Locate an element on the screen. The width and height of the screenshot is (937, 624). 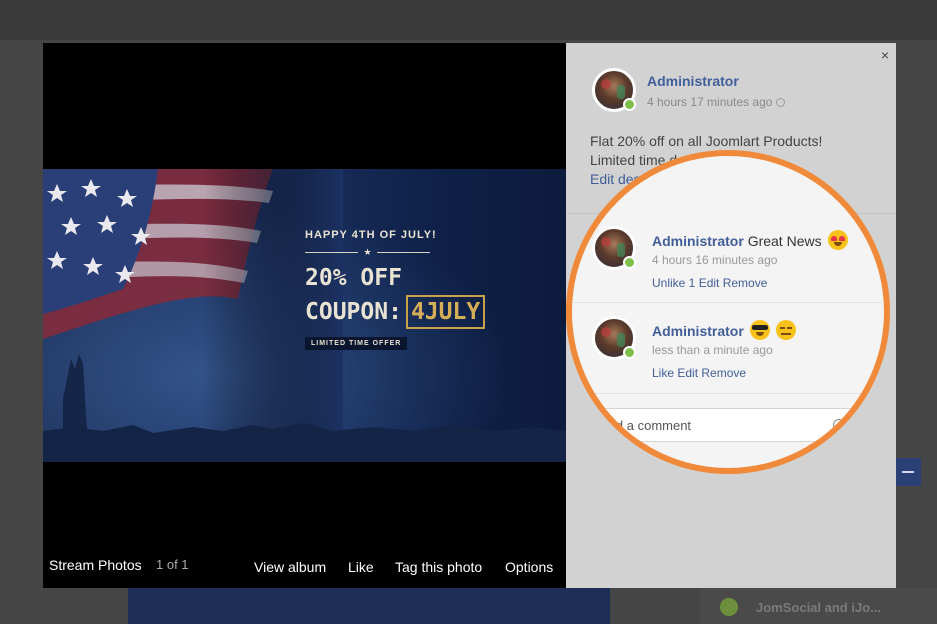
comment-author-link: Administrator Great News is located at coordinates (750, 240).